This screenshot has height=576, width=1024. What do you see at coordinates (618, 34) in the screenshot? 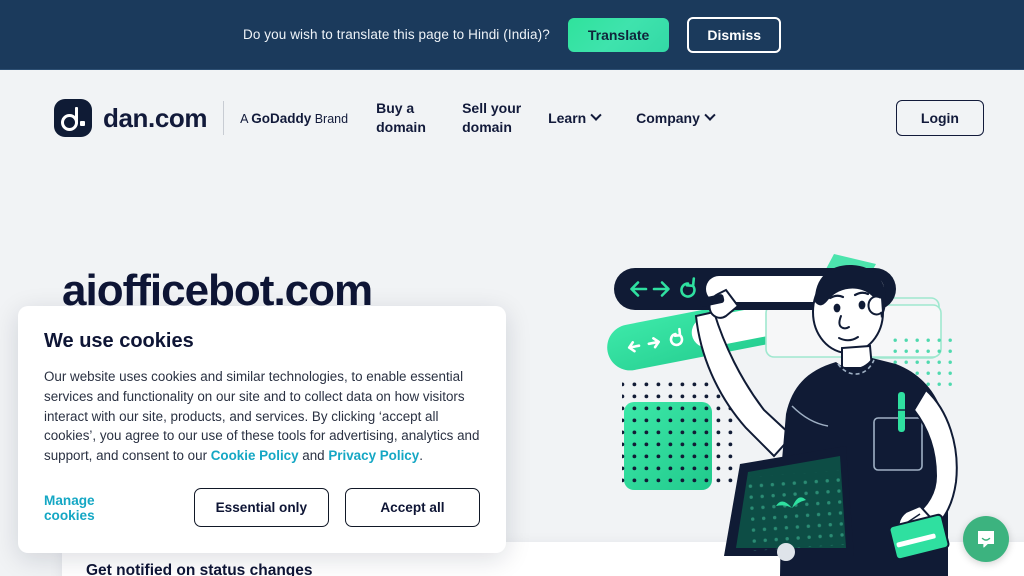
I see `translate-button: Translate` at bounding box center [618, 34].